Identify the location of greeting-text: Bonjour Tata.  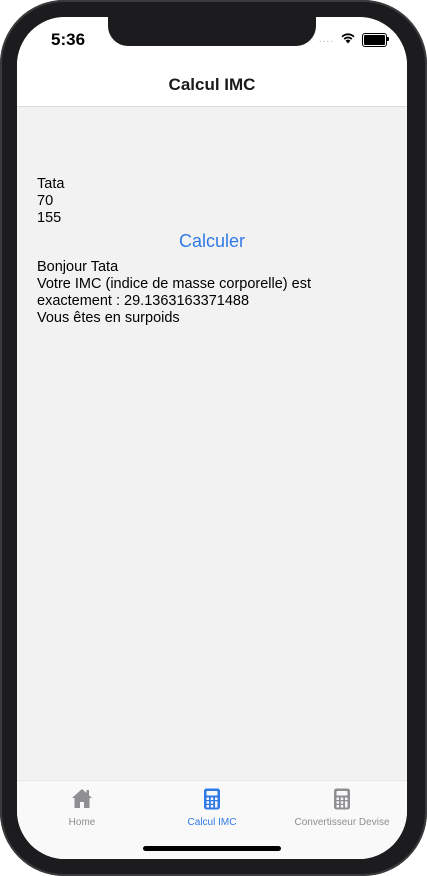
(78, 267).